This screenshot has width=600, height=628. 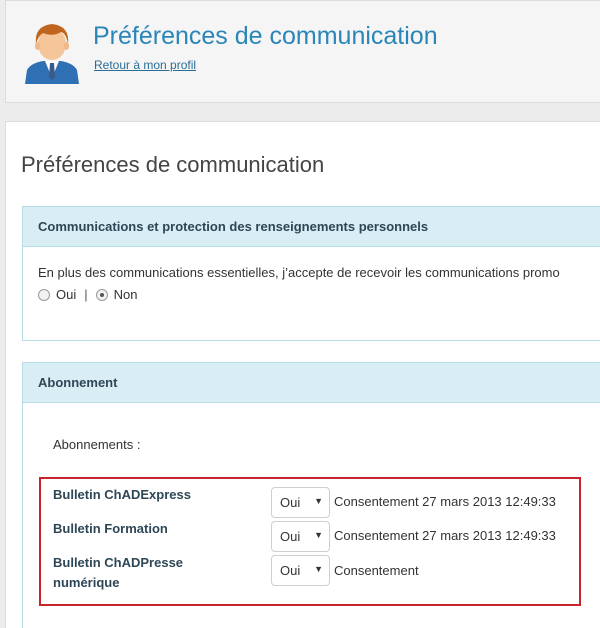 I want to click on subscriptions-label: Abonnements :, so click(x=97, y=444).